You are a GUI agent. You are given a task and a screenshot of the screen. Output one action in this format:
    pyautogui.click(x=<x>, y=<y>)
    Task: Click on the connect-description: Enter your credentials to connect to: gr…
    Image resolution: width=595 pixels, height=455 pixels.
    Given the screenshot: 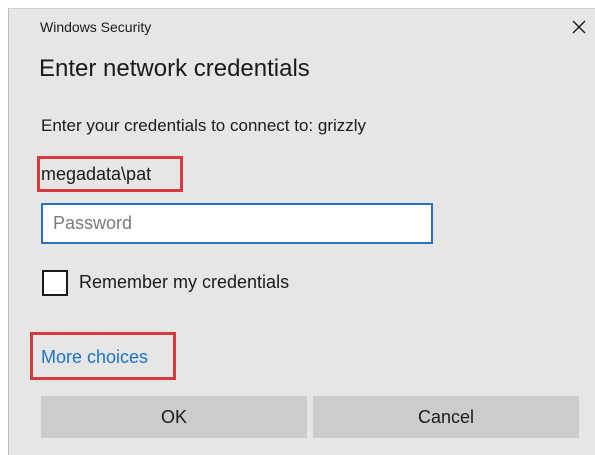 What is the action you would take?
    pyautogui.click(x=204, y=125)
    